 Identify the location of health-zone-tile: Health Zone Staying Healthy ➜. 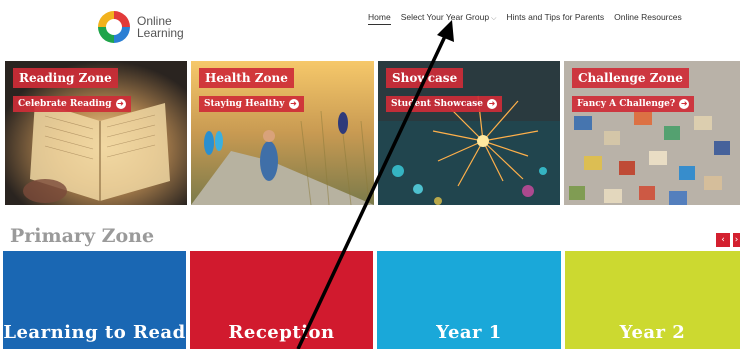
(282, 133).